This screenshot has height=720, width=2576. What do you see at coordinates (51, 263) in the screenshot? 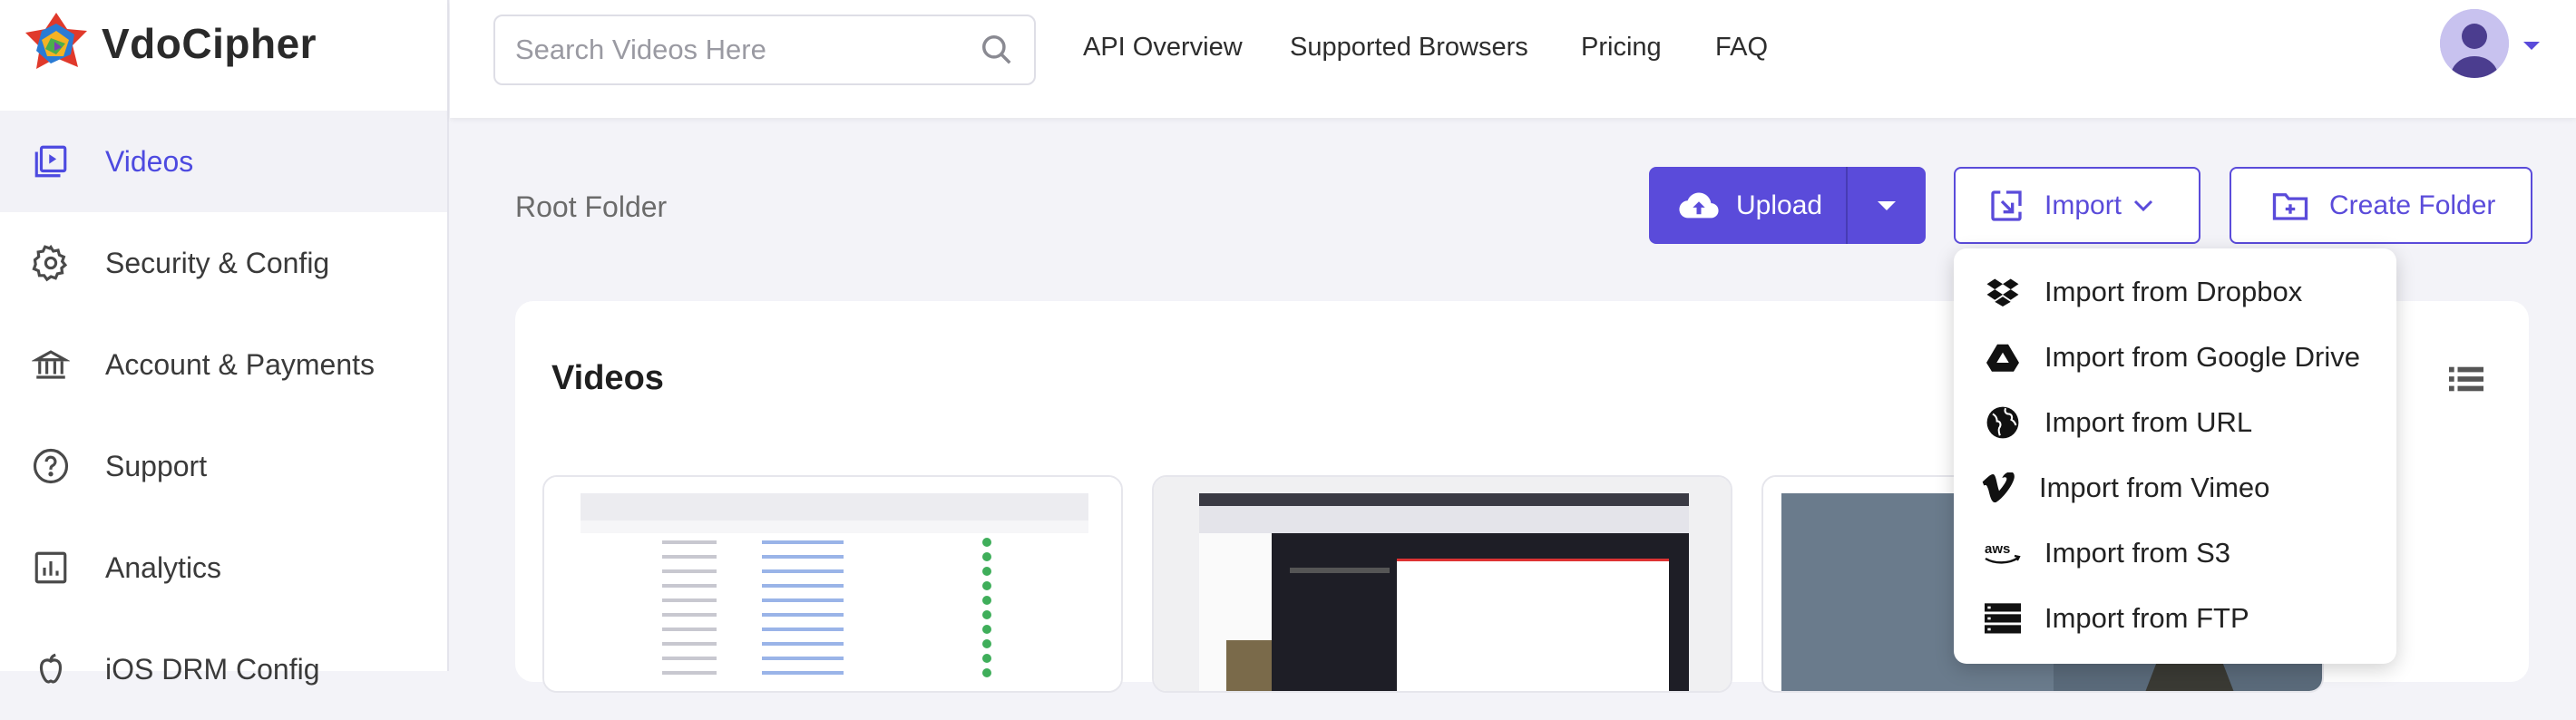
I see `gear-icon` at bounding box center [51, 263].